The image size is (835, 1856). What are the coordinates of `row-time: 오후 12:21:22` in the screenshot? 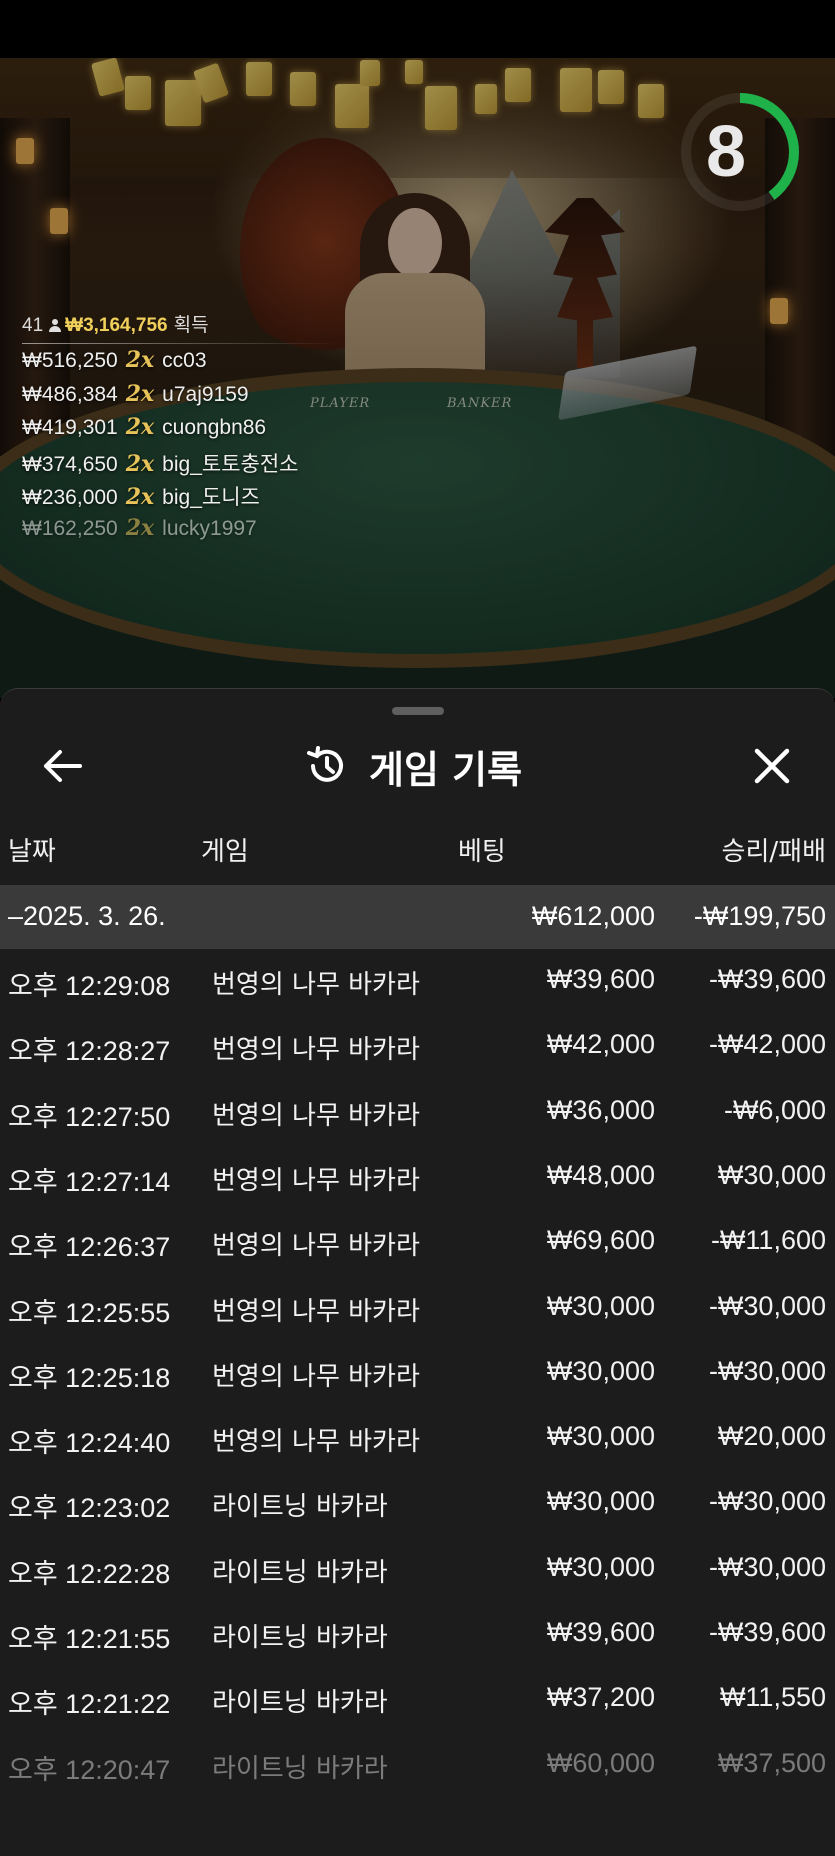 It's located at (89, 1704).